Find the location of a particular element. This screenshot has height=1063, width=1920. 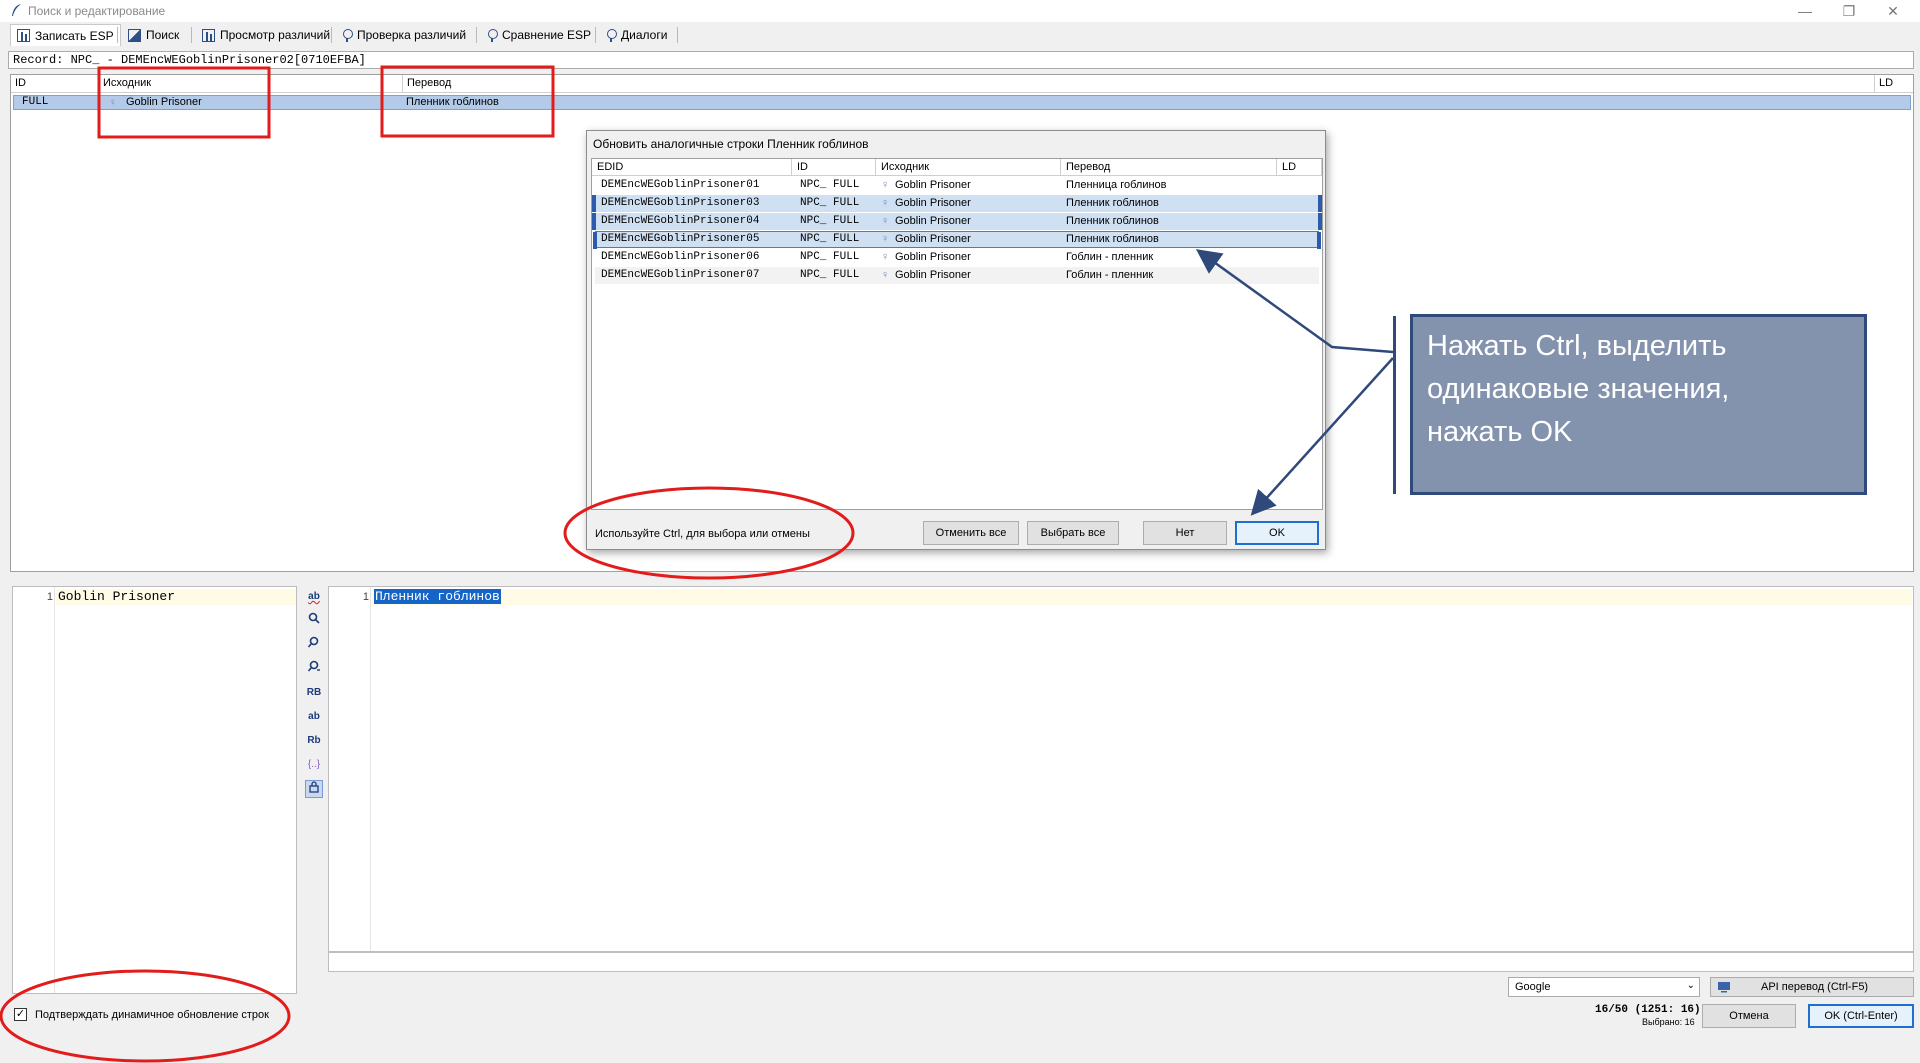

arrow-to-ok is located at coordinates (1322, 436).